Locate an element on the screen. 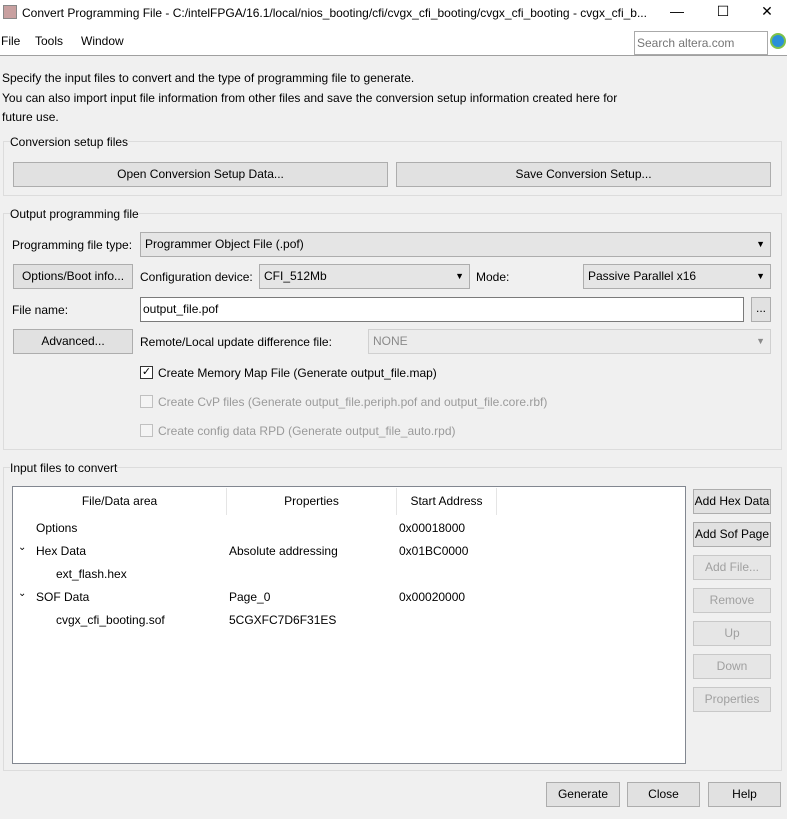 The image size is (787, 819). device-value: CFI_512Mb is located at coordinates (295, 276).